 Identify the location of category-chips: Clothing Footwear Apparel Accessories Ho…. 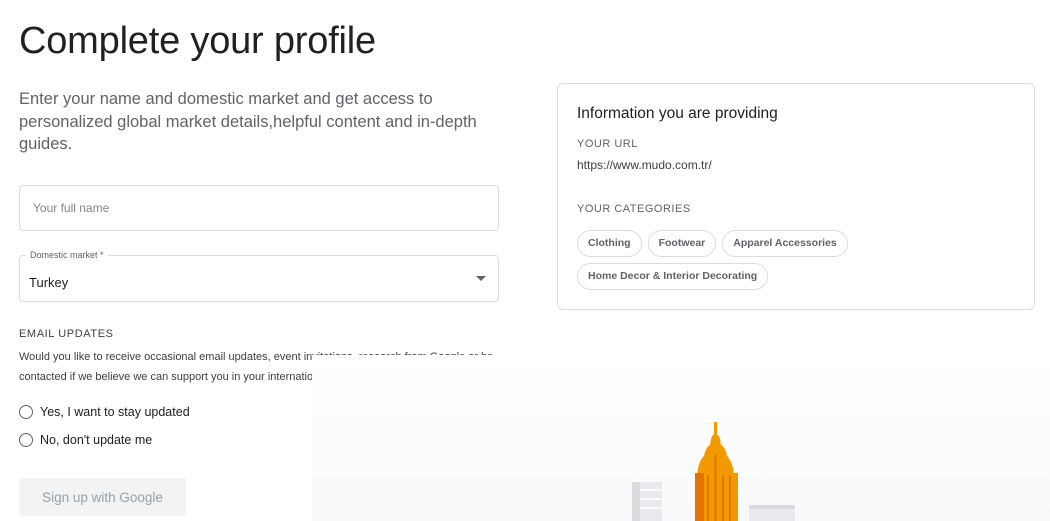
(797, 260).